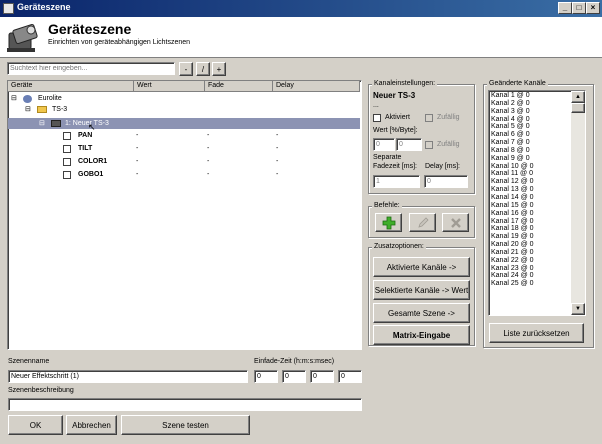  I want to click on abbrechen-button: Abbrechen, so click(91, 425).